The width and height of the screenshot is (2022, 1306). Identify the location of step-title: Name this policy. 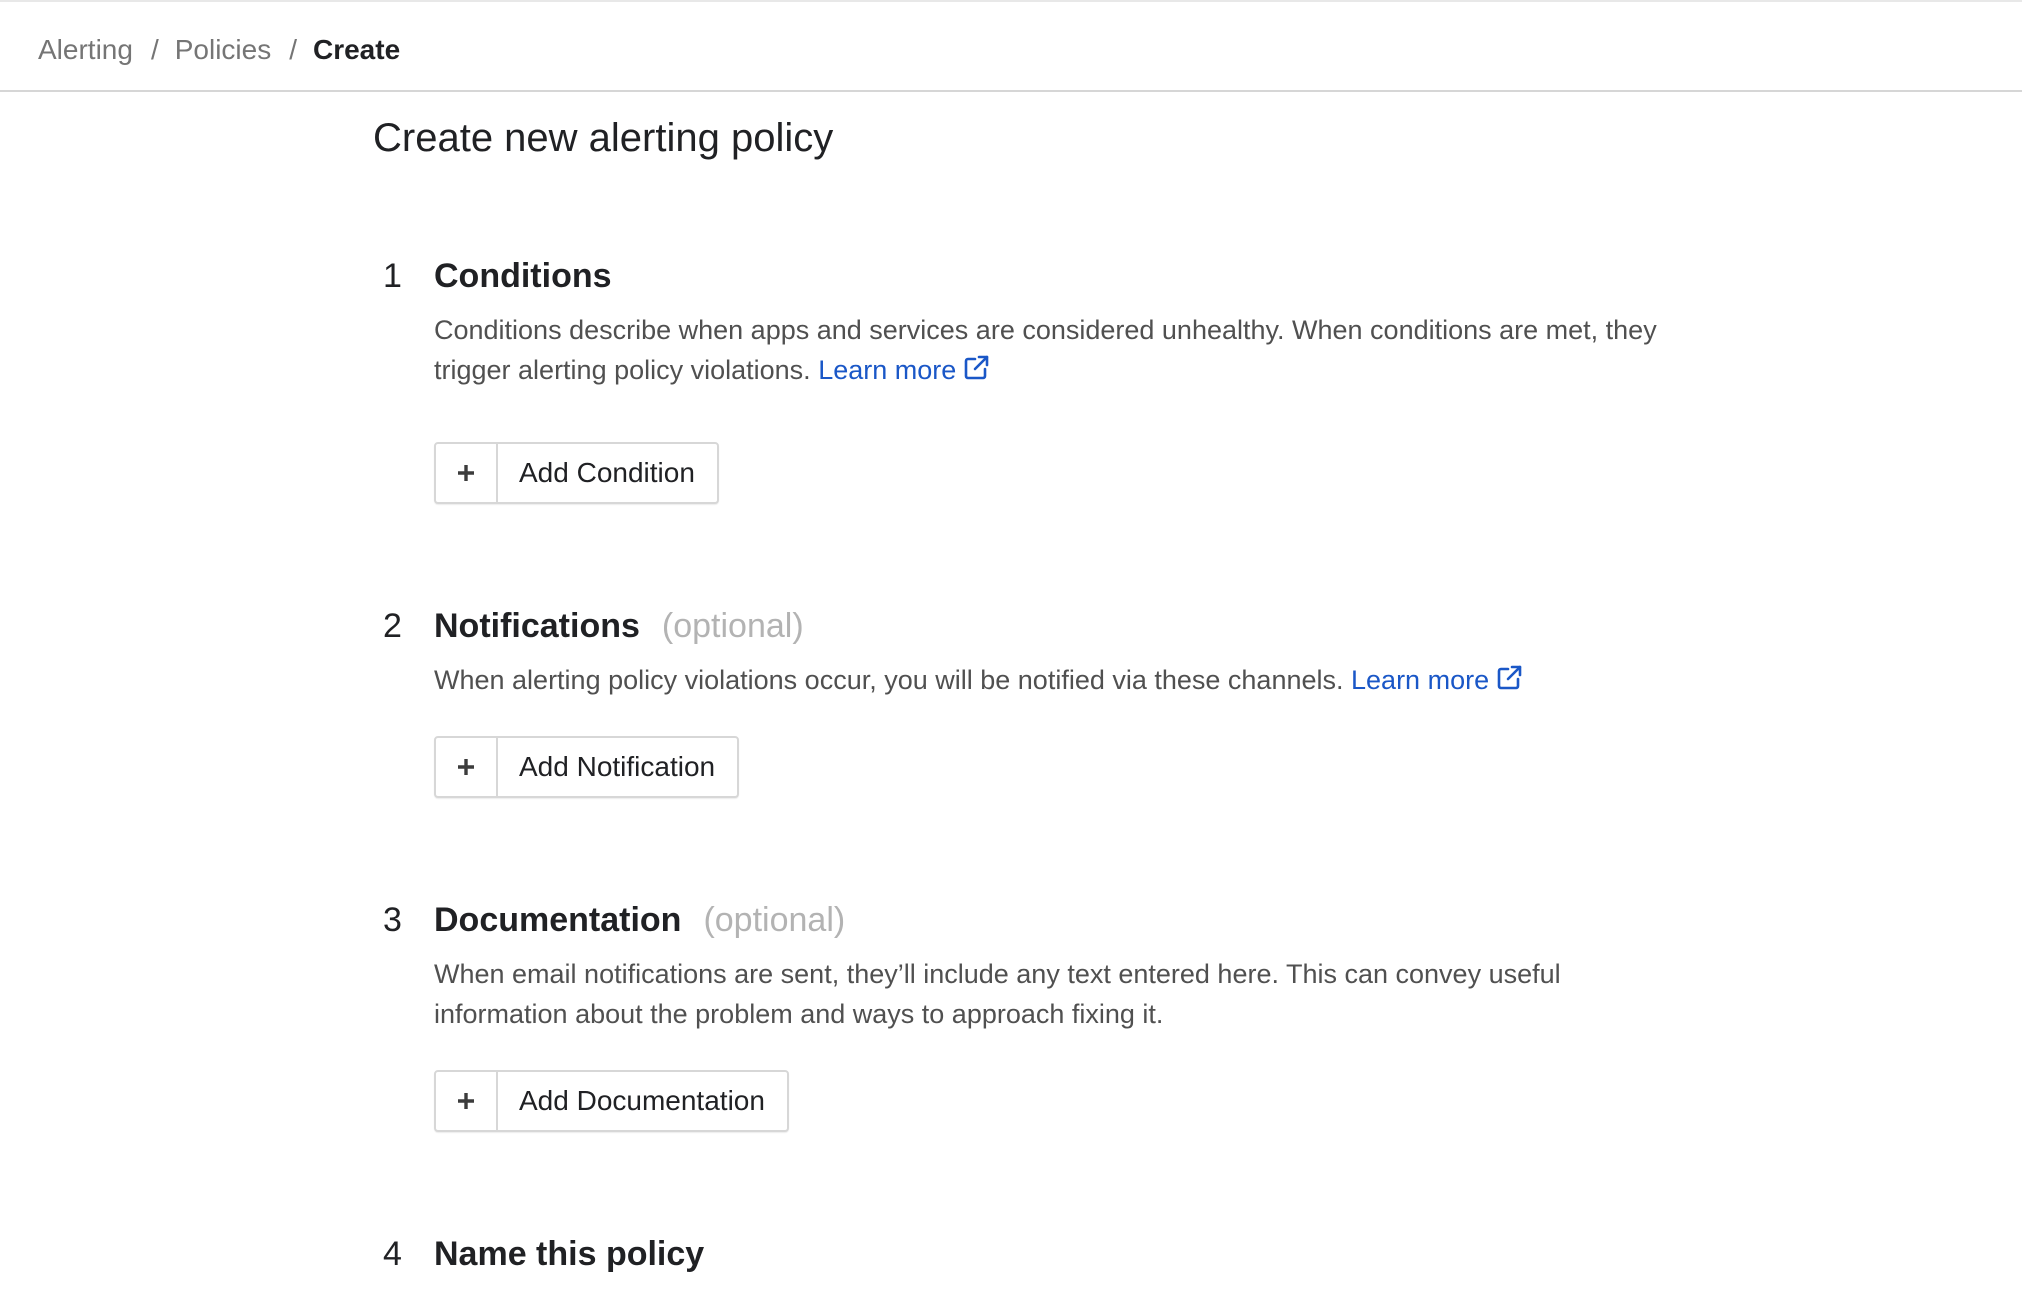
(569, 1254).